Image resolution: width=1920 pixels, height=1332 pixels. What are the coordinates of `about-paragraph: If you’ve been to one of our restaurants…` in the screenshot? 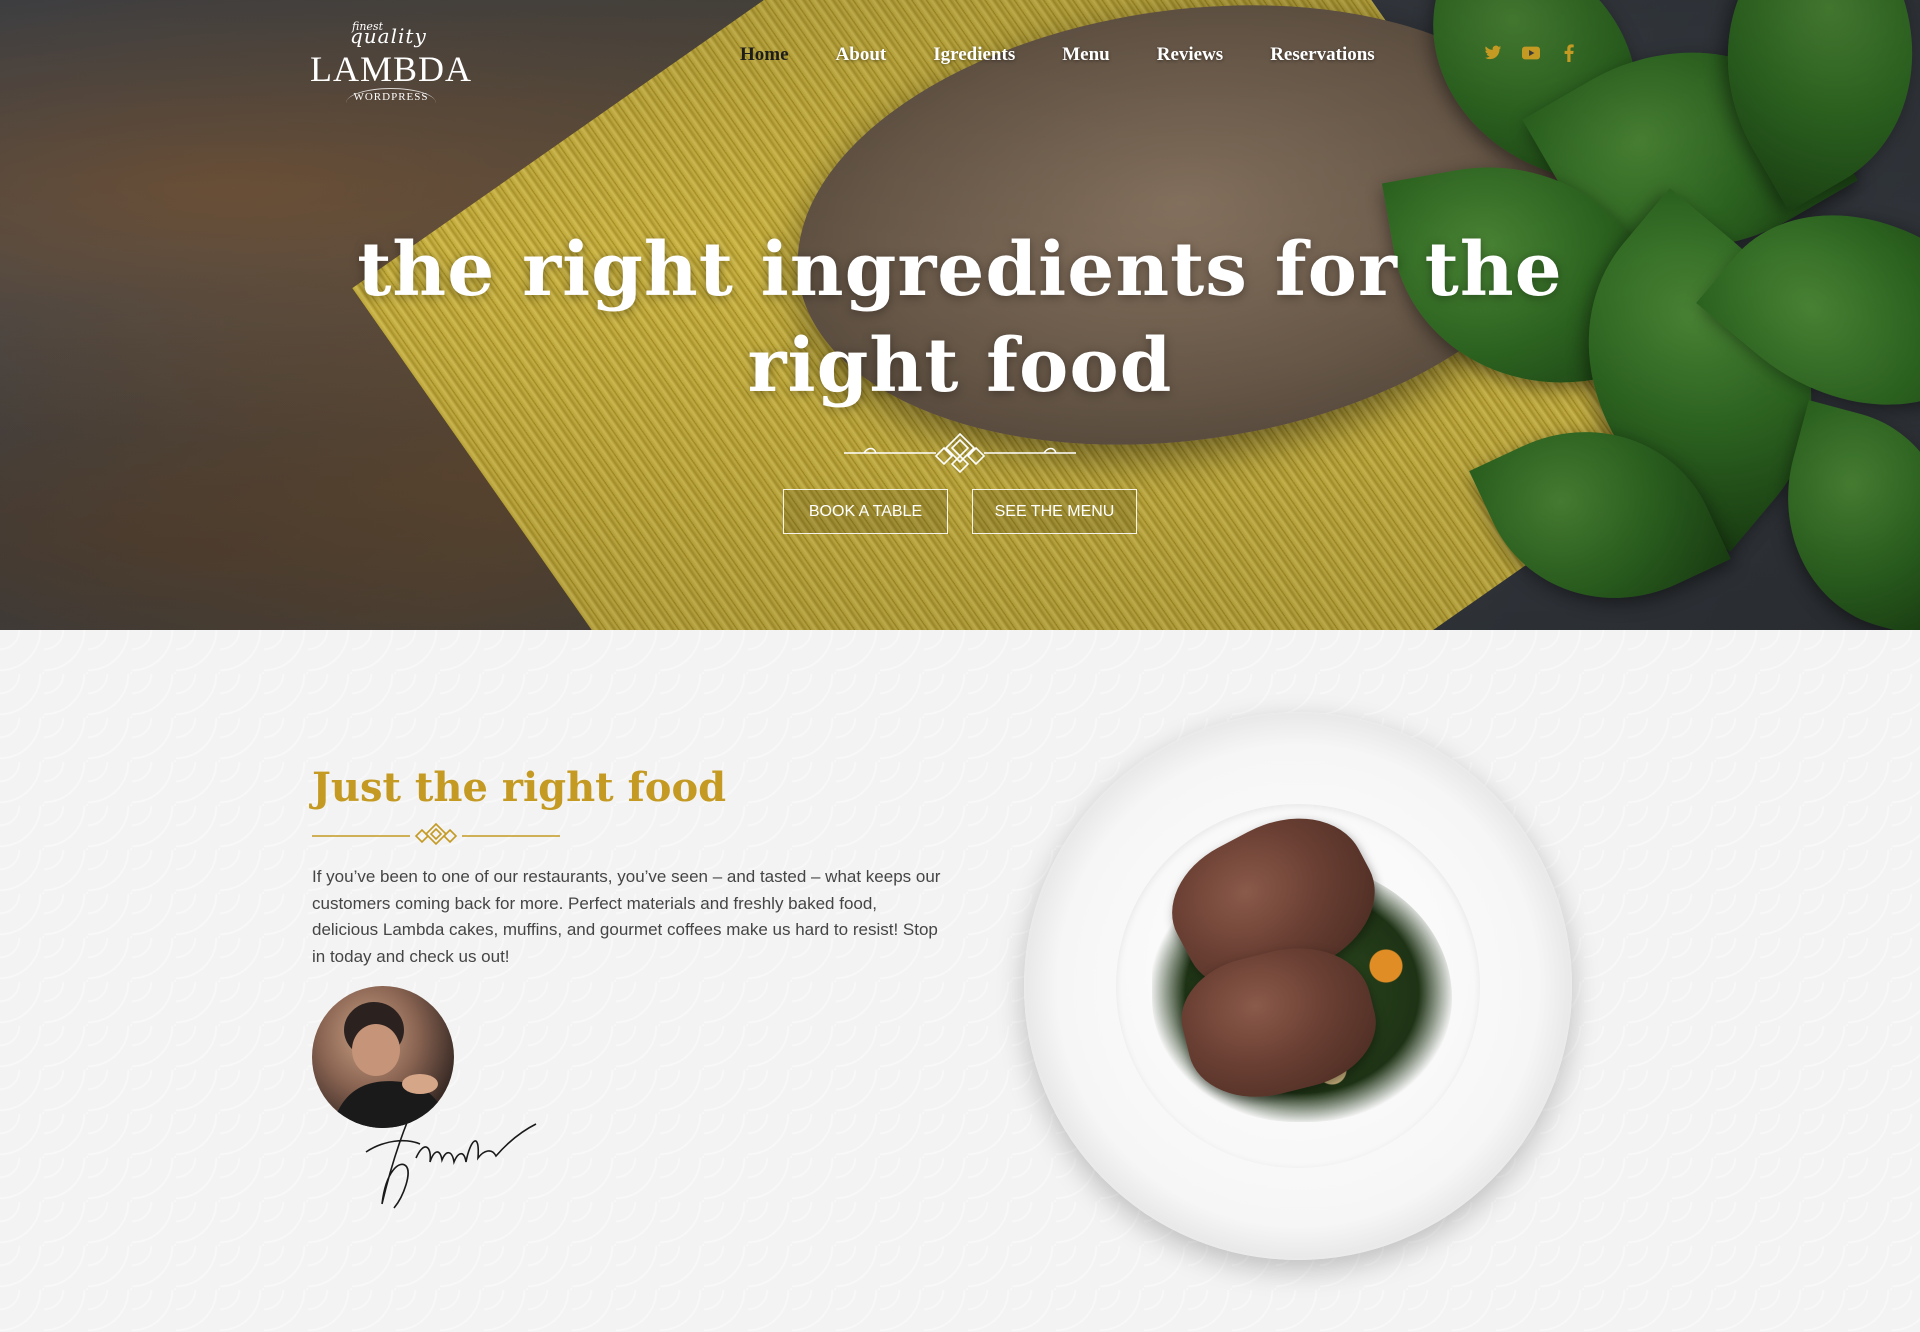 It's located at (626, 916).